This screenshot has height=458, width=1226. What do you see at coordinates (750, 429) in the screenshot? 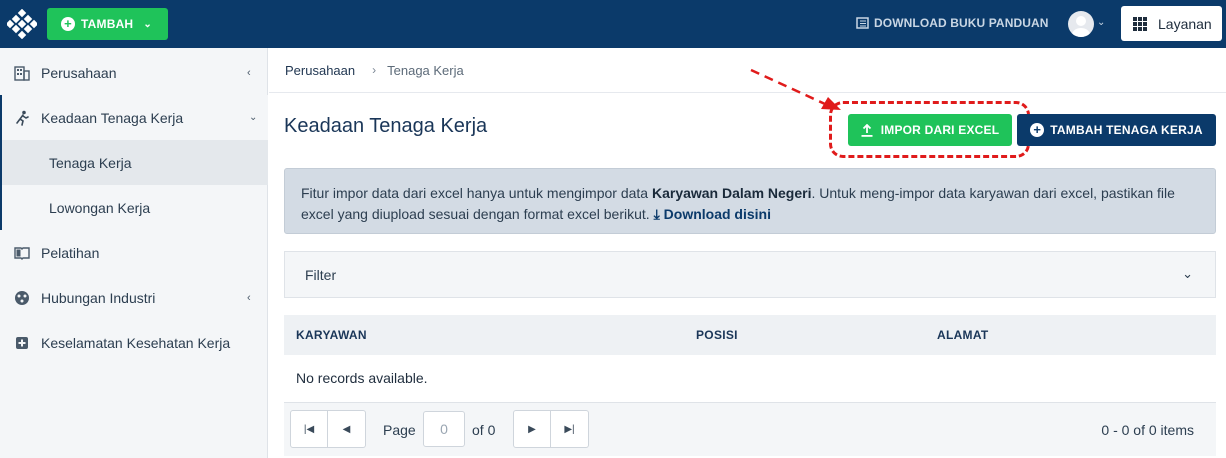
I see `pagination-bar: |◀ ◀ Page of 0 ▶ ▶| 0 - 0 of 0 items` at bounding box center [750, 429].